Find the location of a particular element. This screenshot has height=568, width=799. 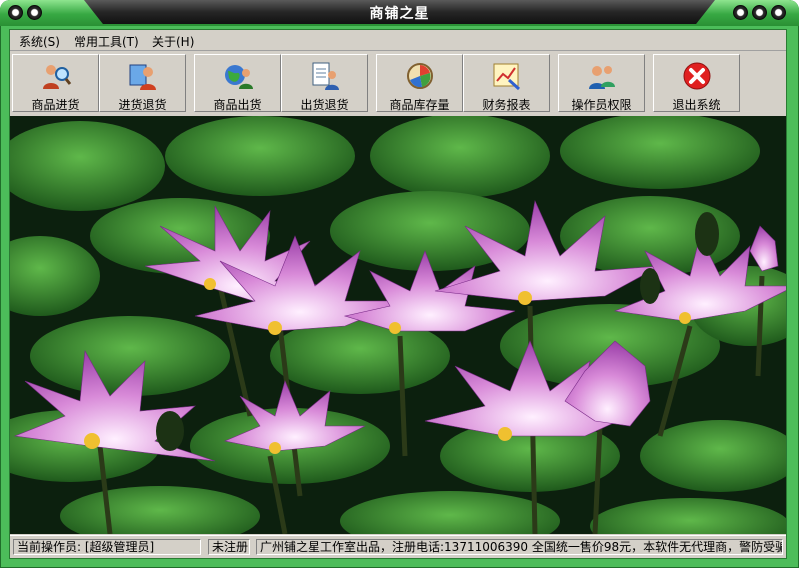

operator-permissions-button: 操作员权限 is located at coordinates (601, 83).